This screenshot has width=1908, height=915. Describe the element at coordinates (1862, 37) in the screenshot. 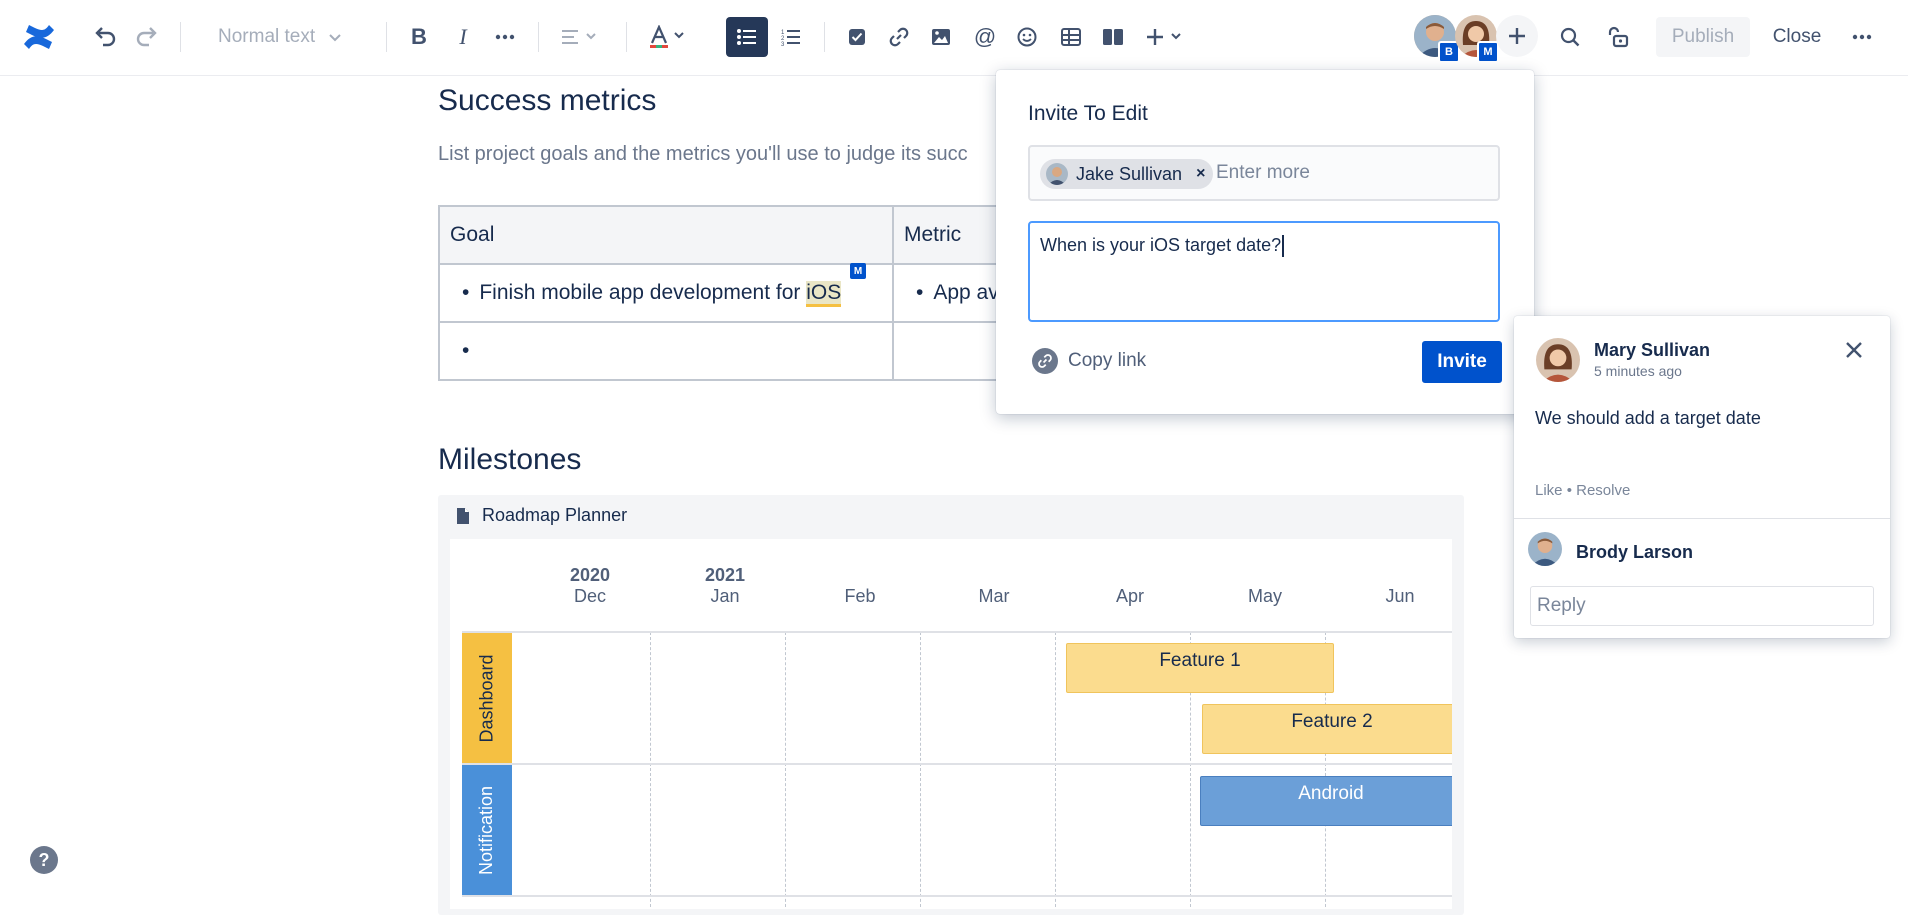

I see `more-options-icon` at that location.